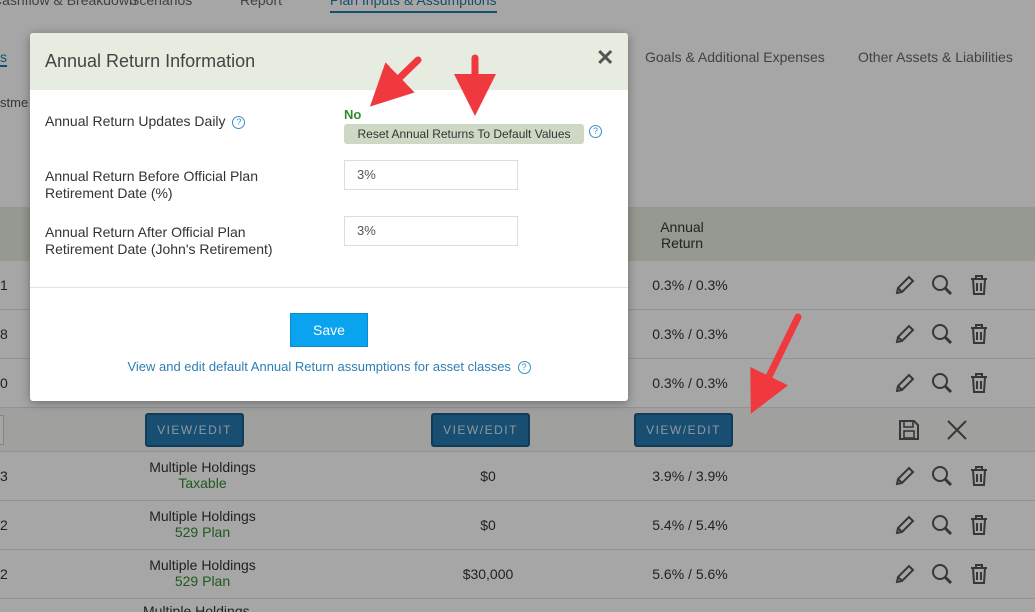  What do you see at coordinates (150, 61) in the screenshot?
I see `modal-title: Annual Return Information` at bounding box center [150, 61].